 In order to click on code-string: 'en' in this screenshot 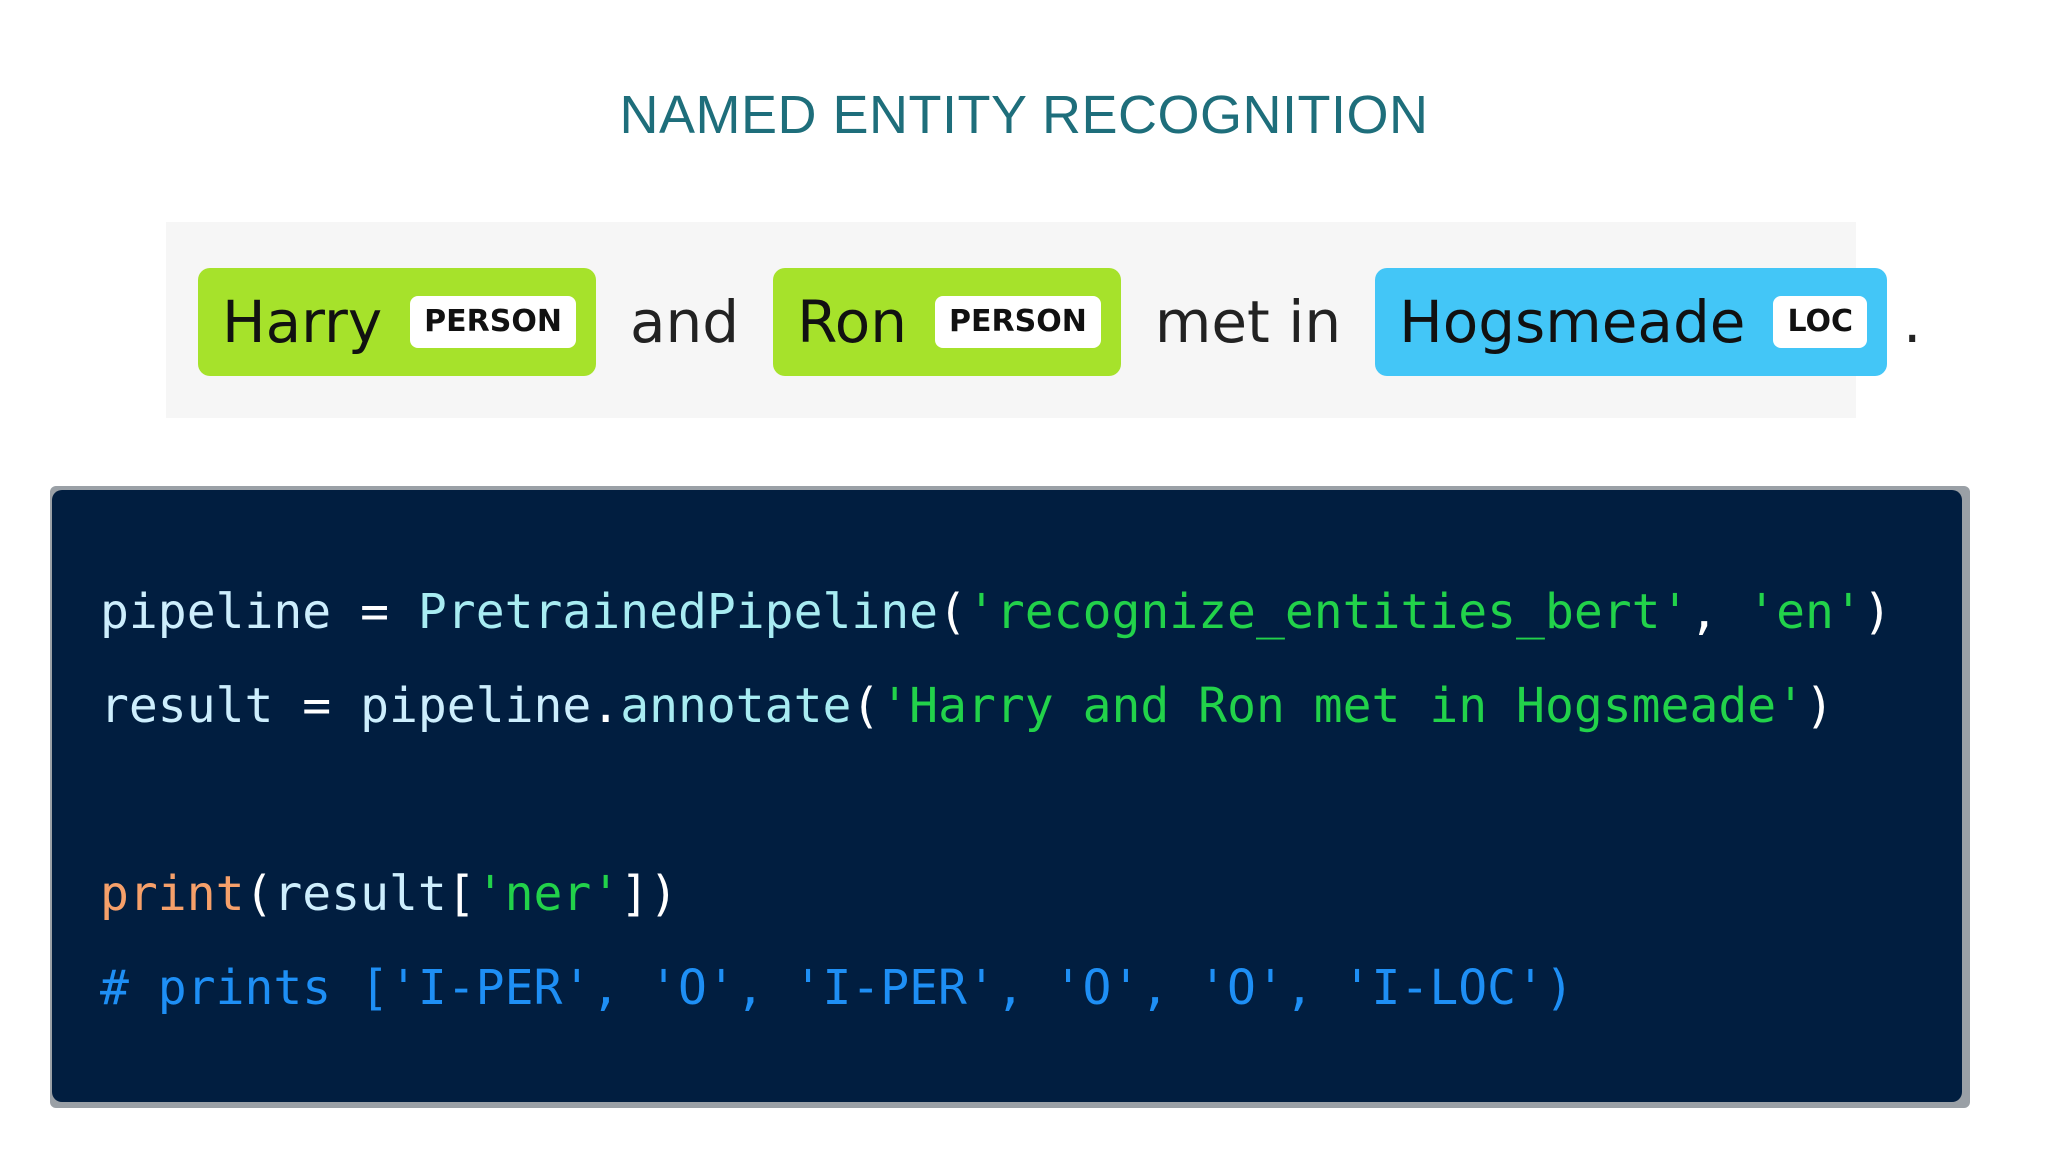, I will do `click(1805, 612)`.